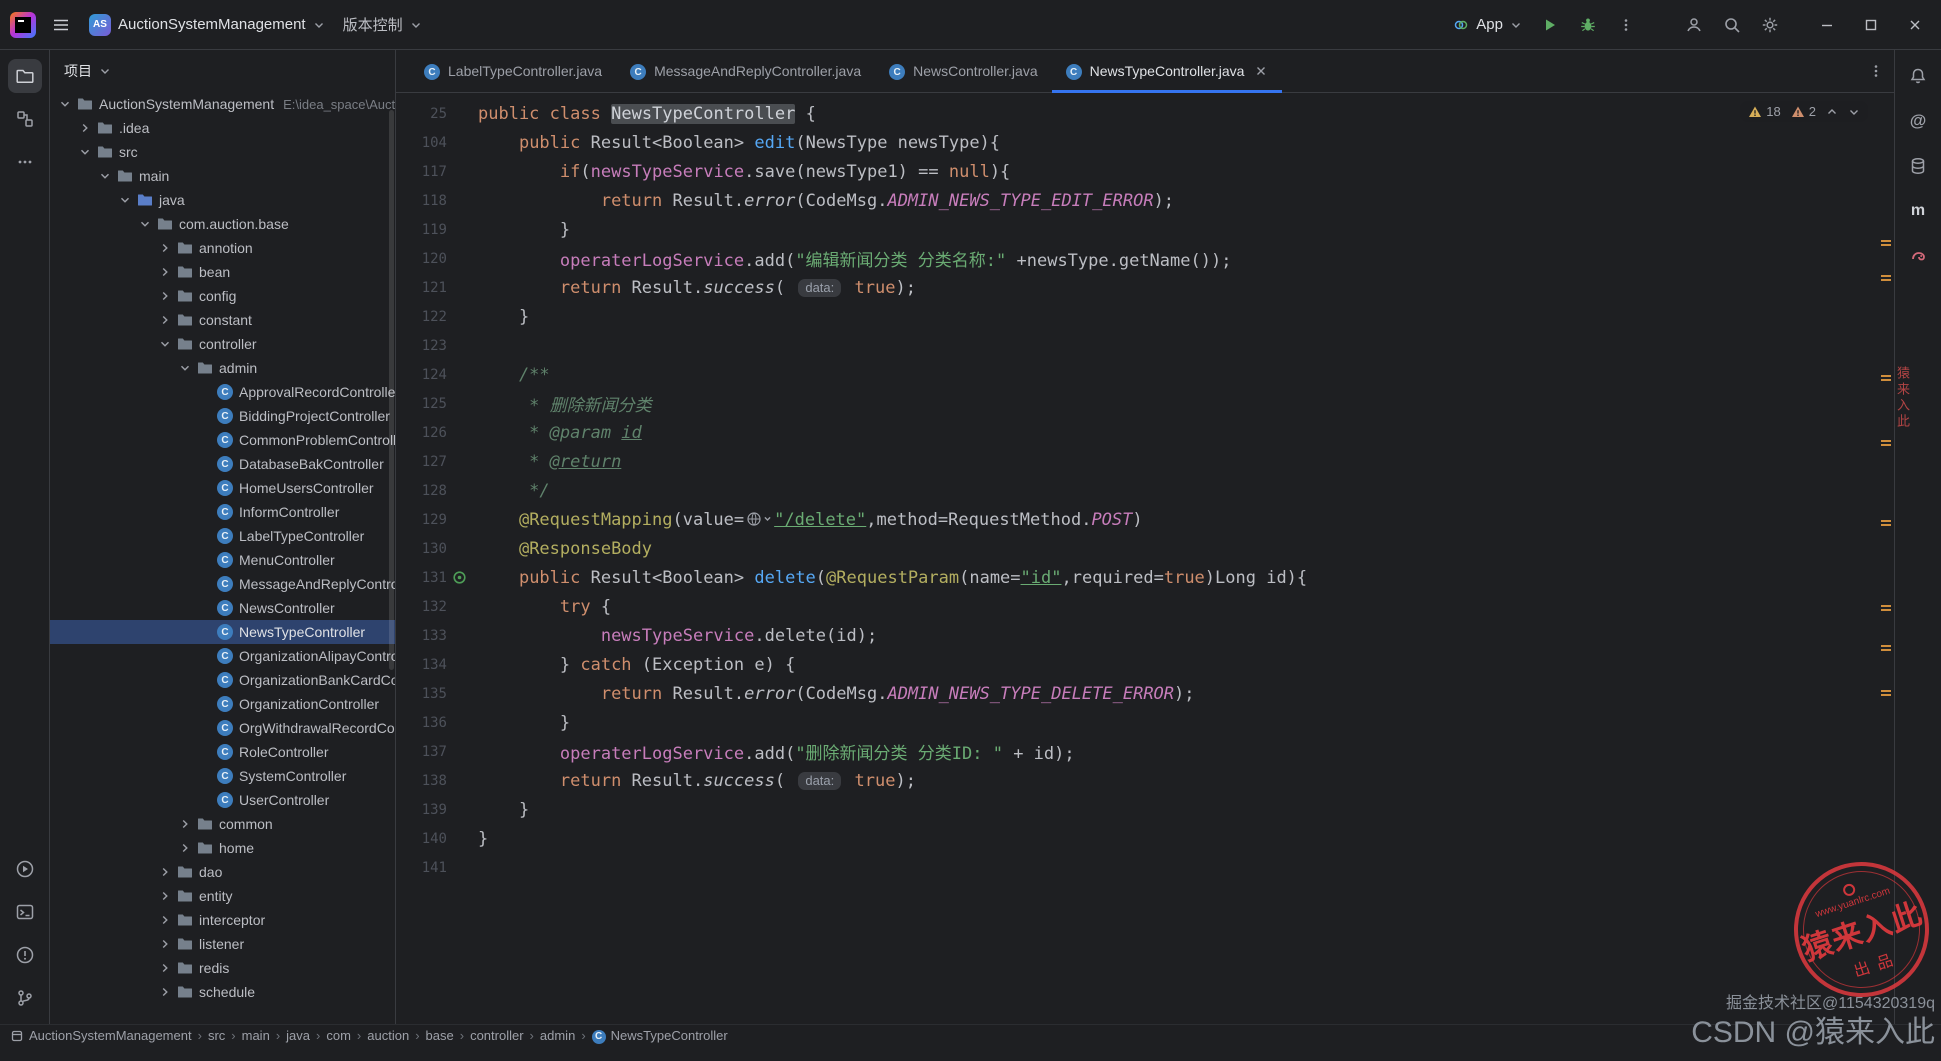  Describe the element at coordinates (222, 632) in the screenshot. I see `tree-item-NewsTypeController: C NewsTypeController` at that location.